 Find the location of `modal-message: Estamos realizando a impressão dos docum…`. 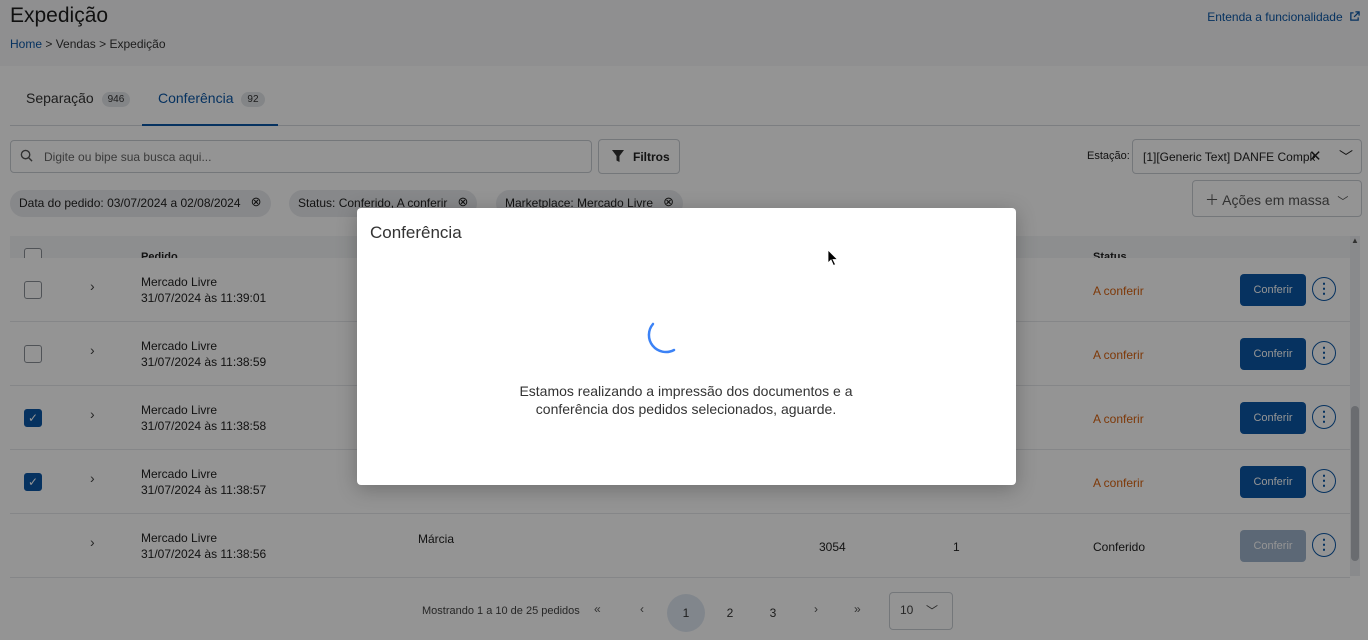

modal-message: Estamos realizando a impressão dos docum… is located at coordinates (686, 400).